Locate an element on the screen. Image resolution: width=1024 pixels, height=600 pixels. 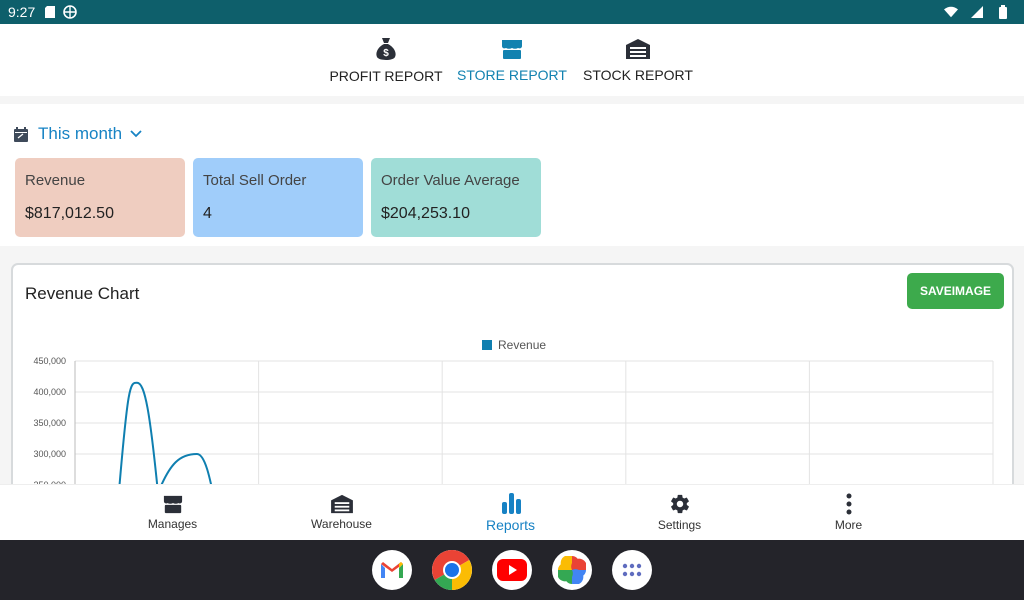
more-vertical-icon is located at coordinates (848, 504).